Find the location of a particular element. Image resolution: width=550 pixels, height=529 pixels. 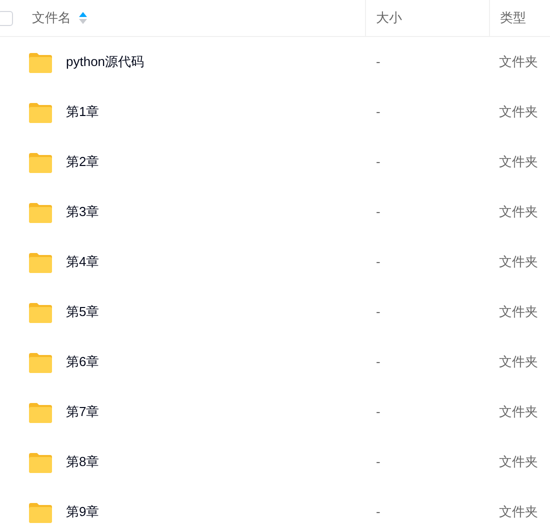

file-name: 第3章 is located at coordinates (83, 212).